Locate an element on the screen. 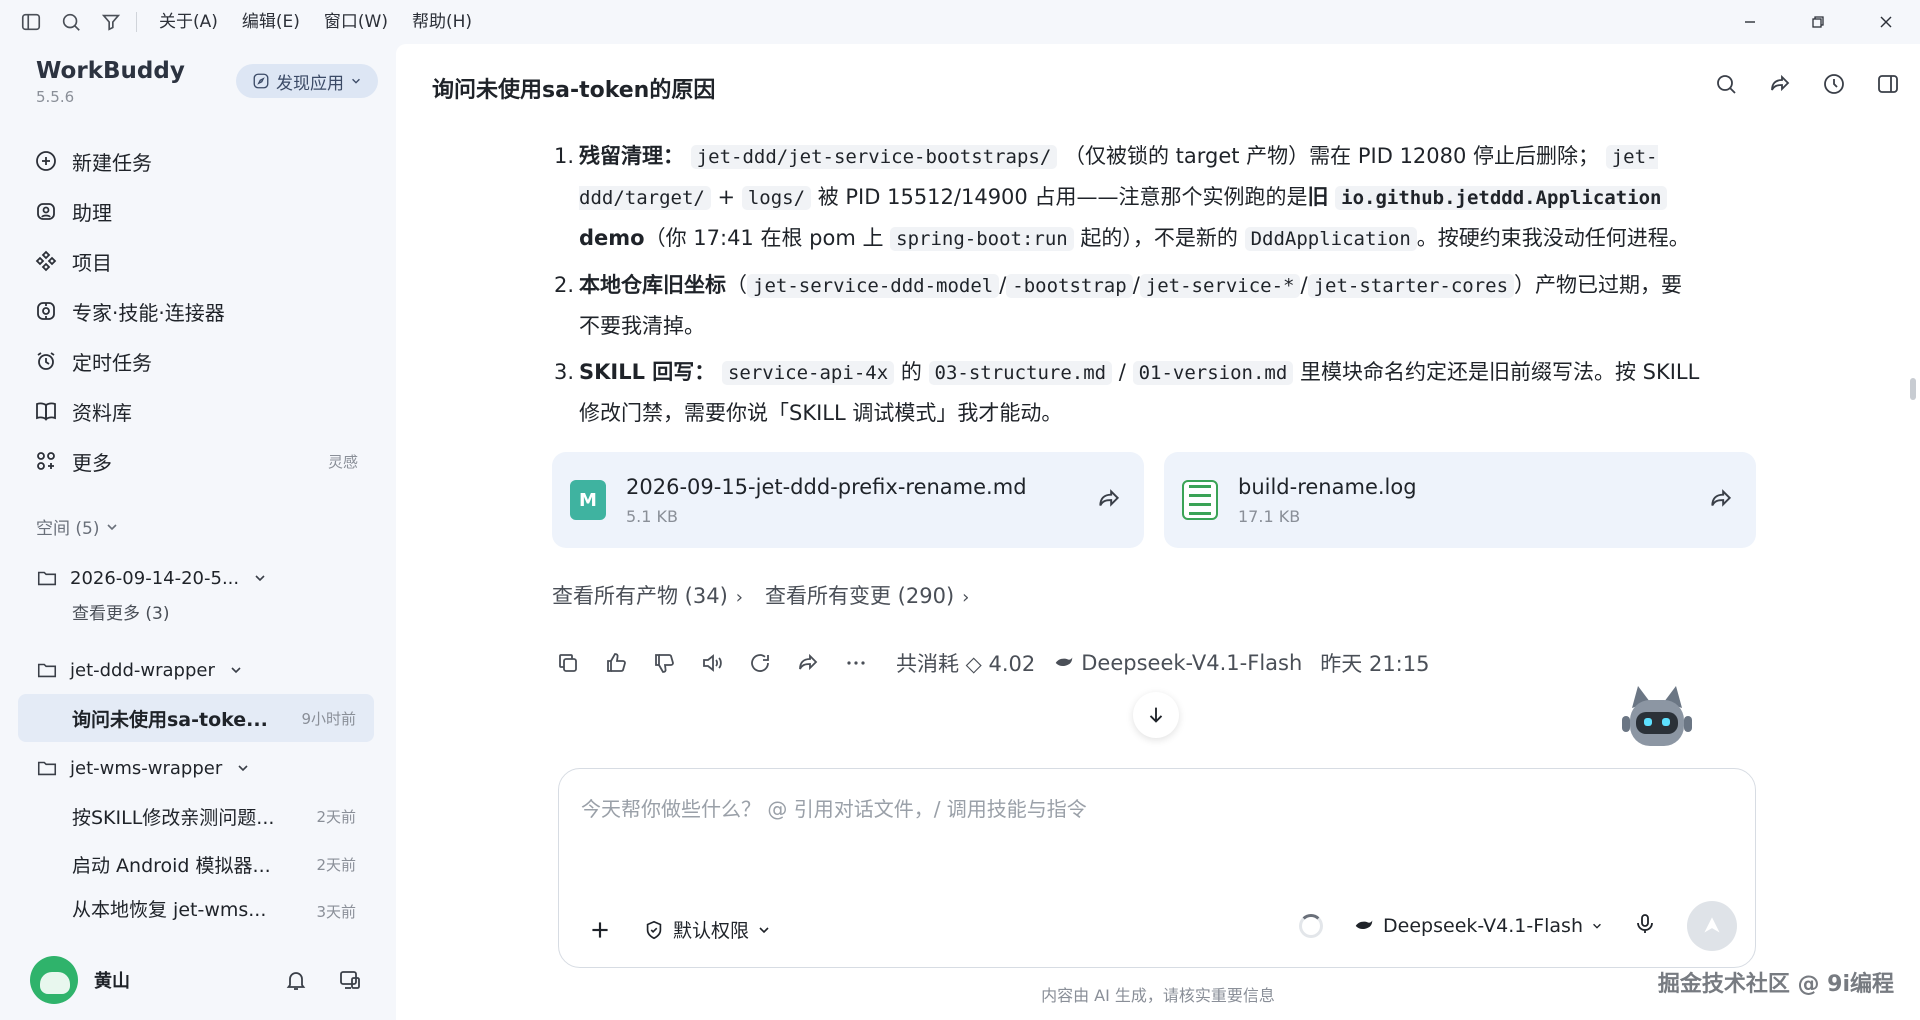 This screenshot has width=1920, height=1020. space-header: 空间 (5) is located at coordinates (77, 526).